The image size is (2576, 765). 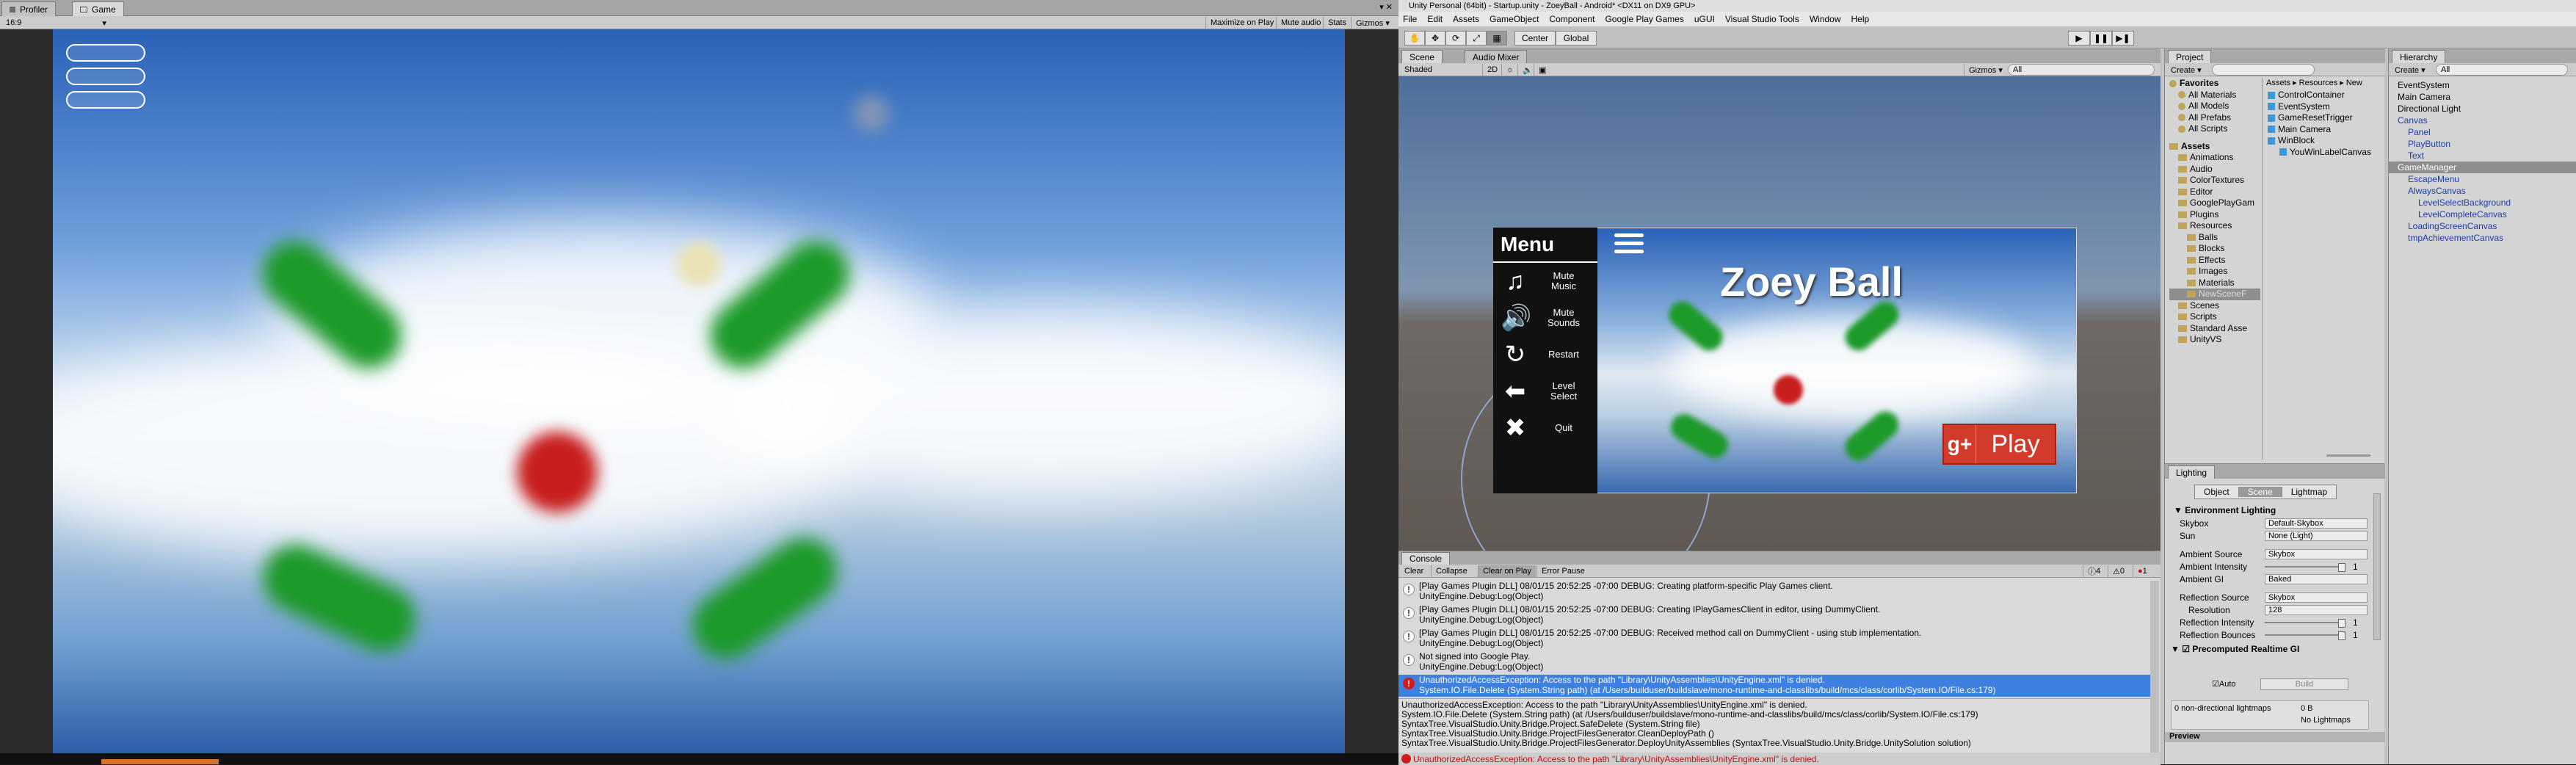 I want to click on hierarchy-item: Text, so click(x=2483, y=156).